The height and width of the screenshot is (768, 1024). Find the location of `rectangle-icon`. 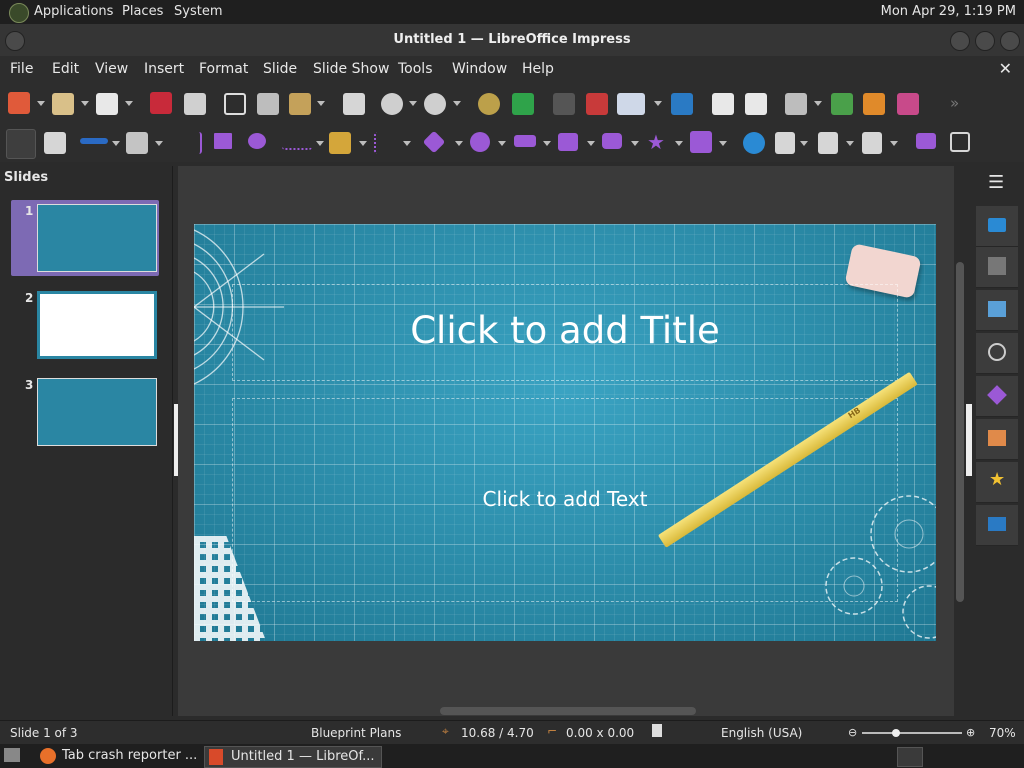

rectangle-icon is located at coordinates (223, 141).